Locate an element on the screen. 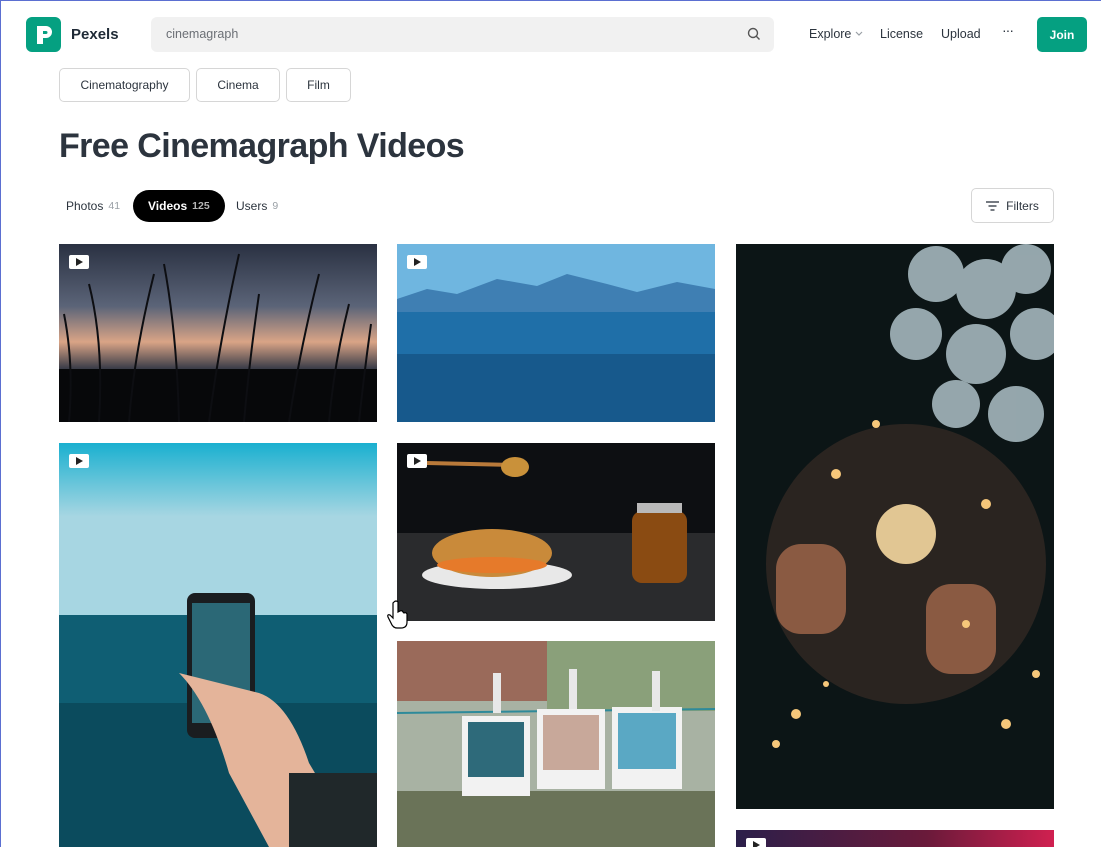 The image size is (1101, 847). filter-icon is located at coordinates (993, 205).